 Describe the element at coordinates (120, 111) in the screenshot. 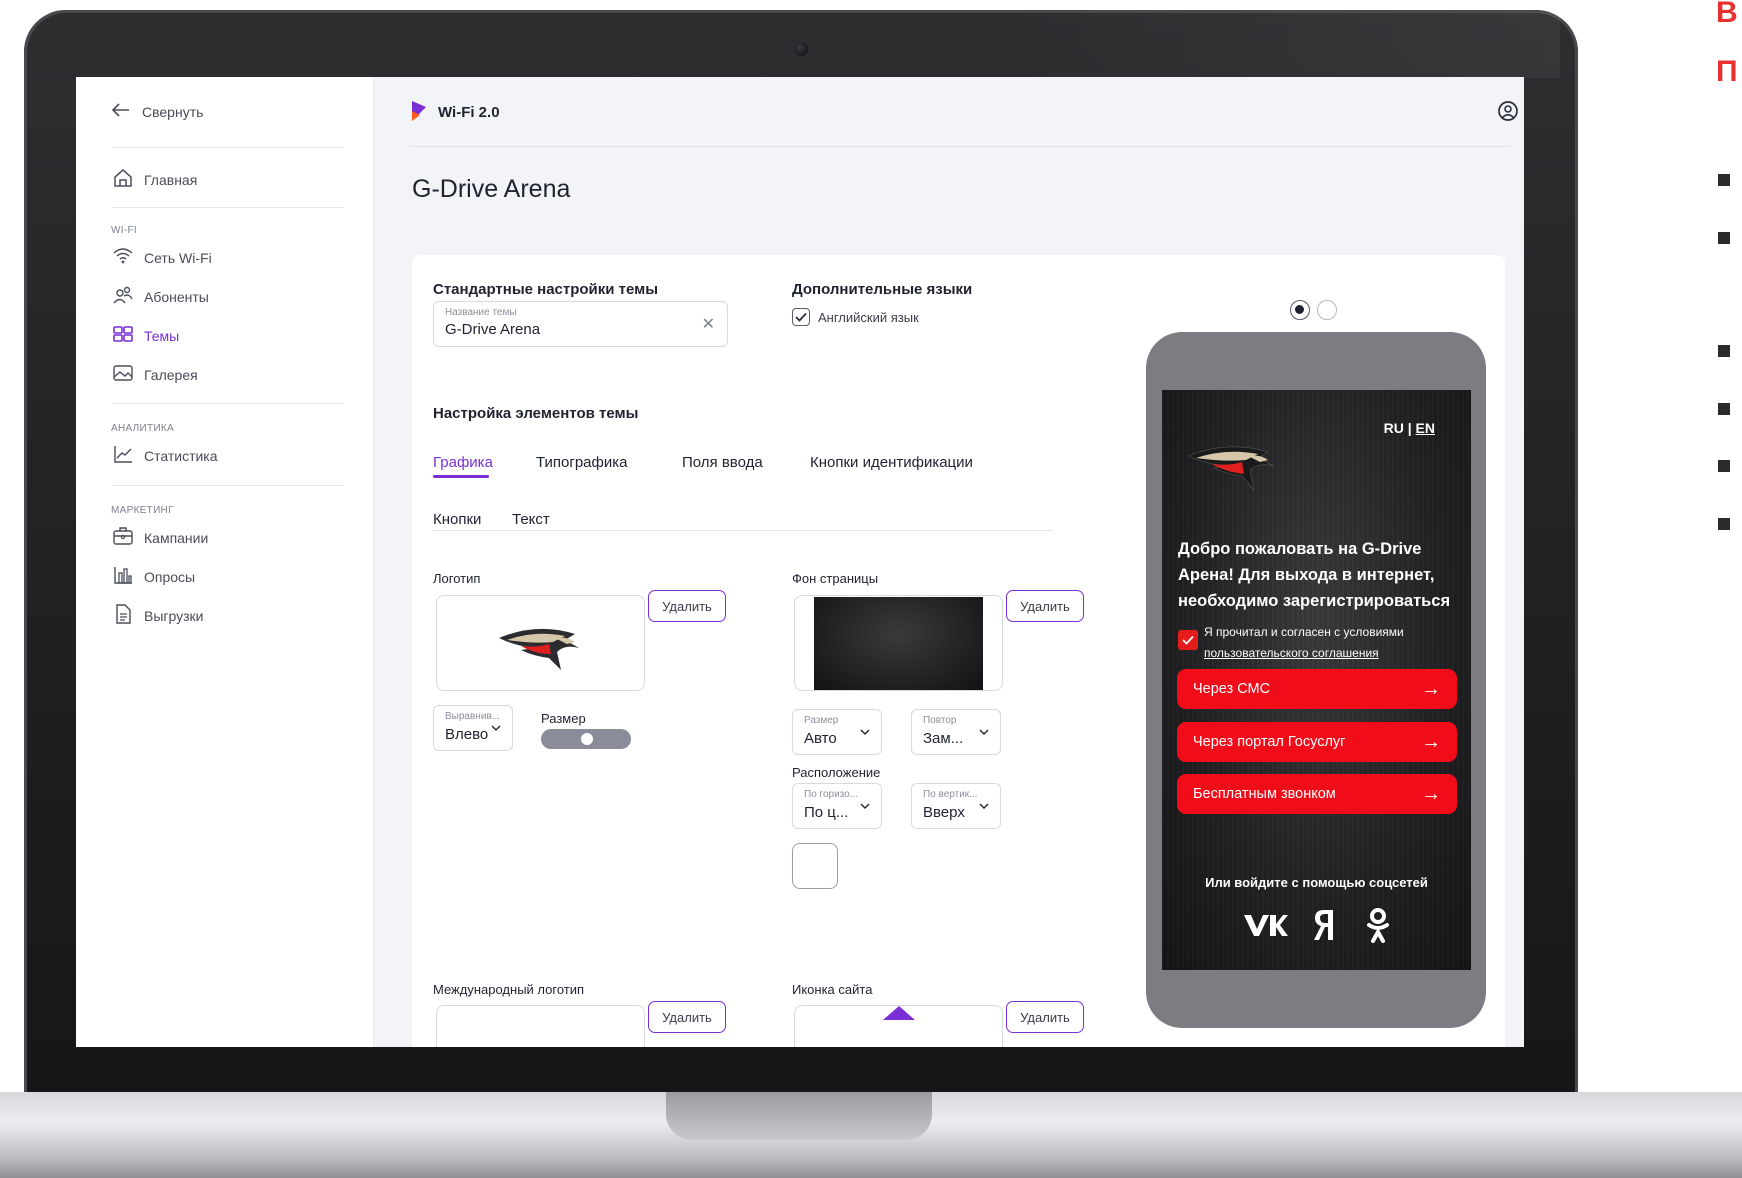

I see `arrow-left-icon` at that location.